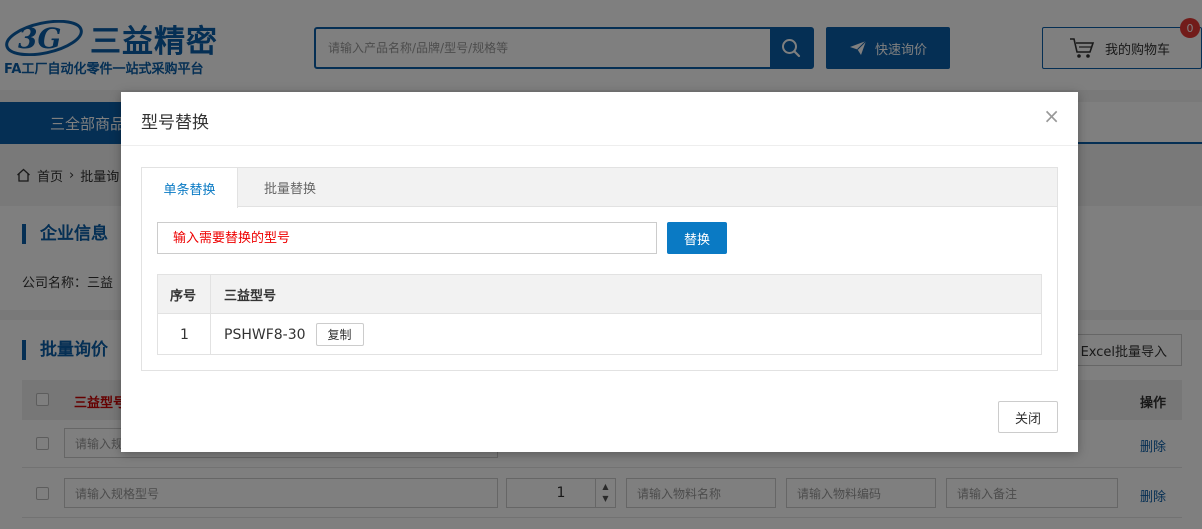 The height and width of the screenshot is (529, 1202). I want to click on close-icon: ×, so click(1051, 116).